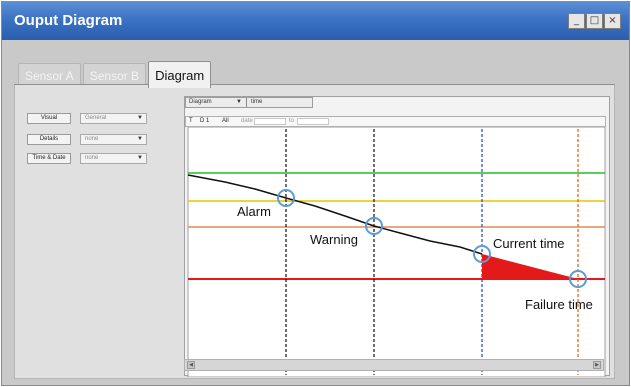 The height and width of the screenshot is (387, 631). What do you see at coordinates (96, 118) in the screenshot?
I see `visual-select-value: General` at bounding box center [96, 118].